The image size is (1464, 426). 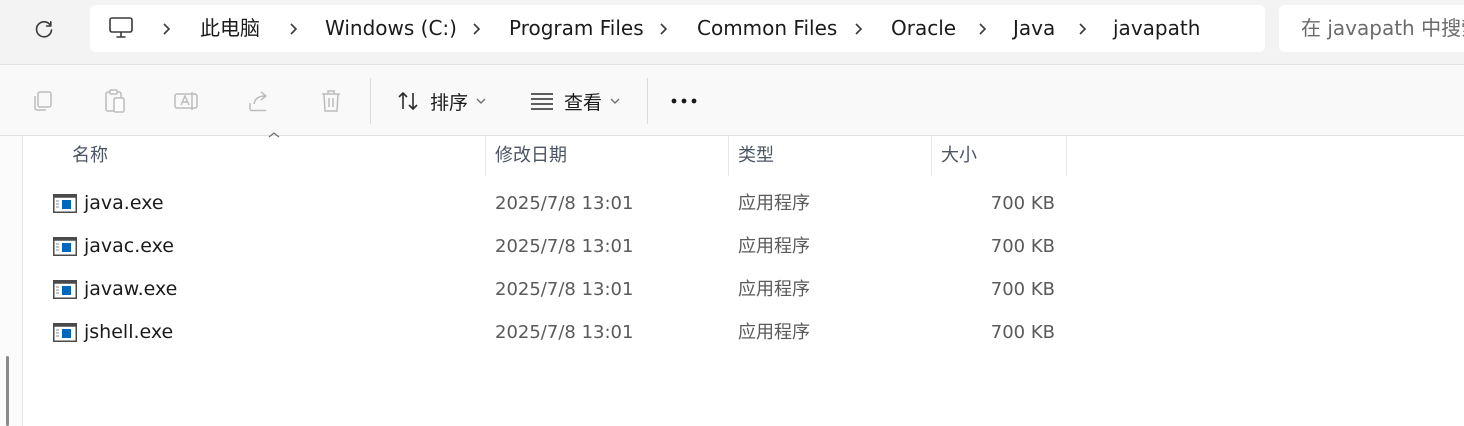 What do you see at coordinates (1382, 28) in the screenshot?
I see `search-placeholder: 在 javapath 中搜索` at bounding box center [1382, 28].